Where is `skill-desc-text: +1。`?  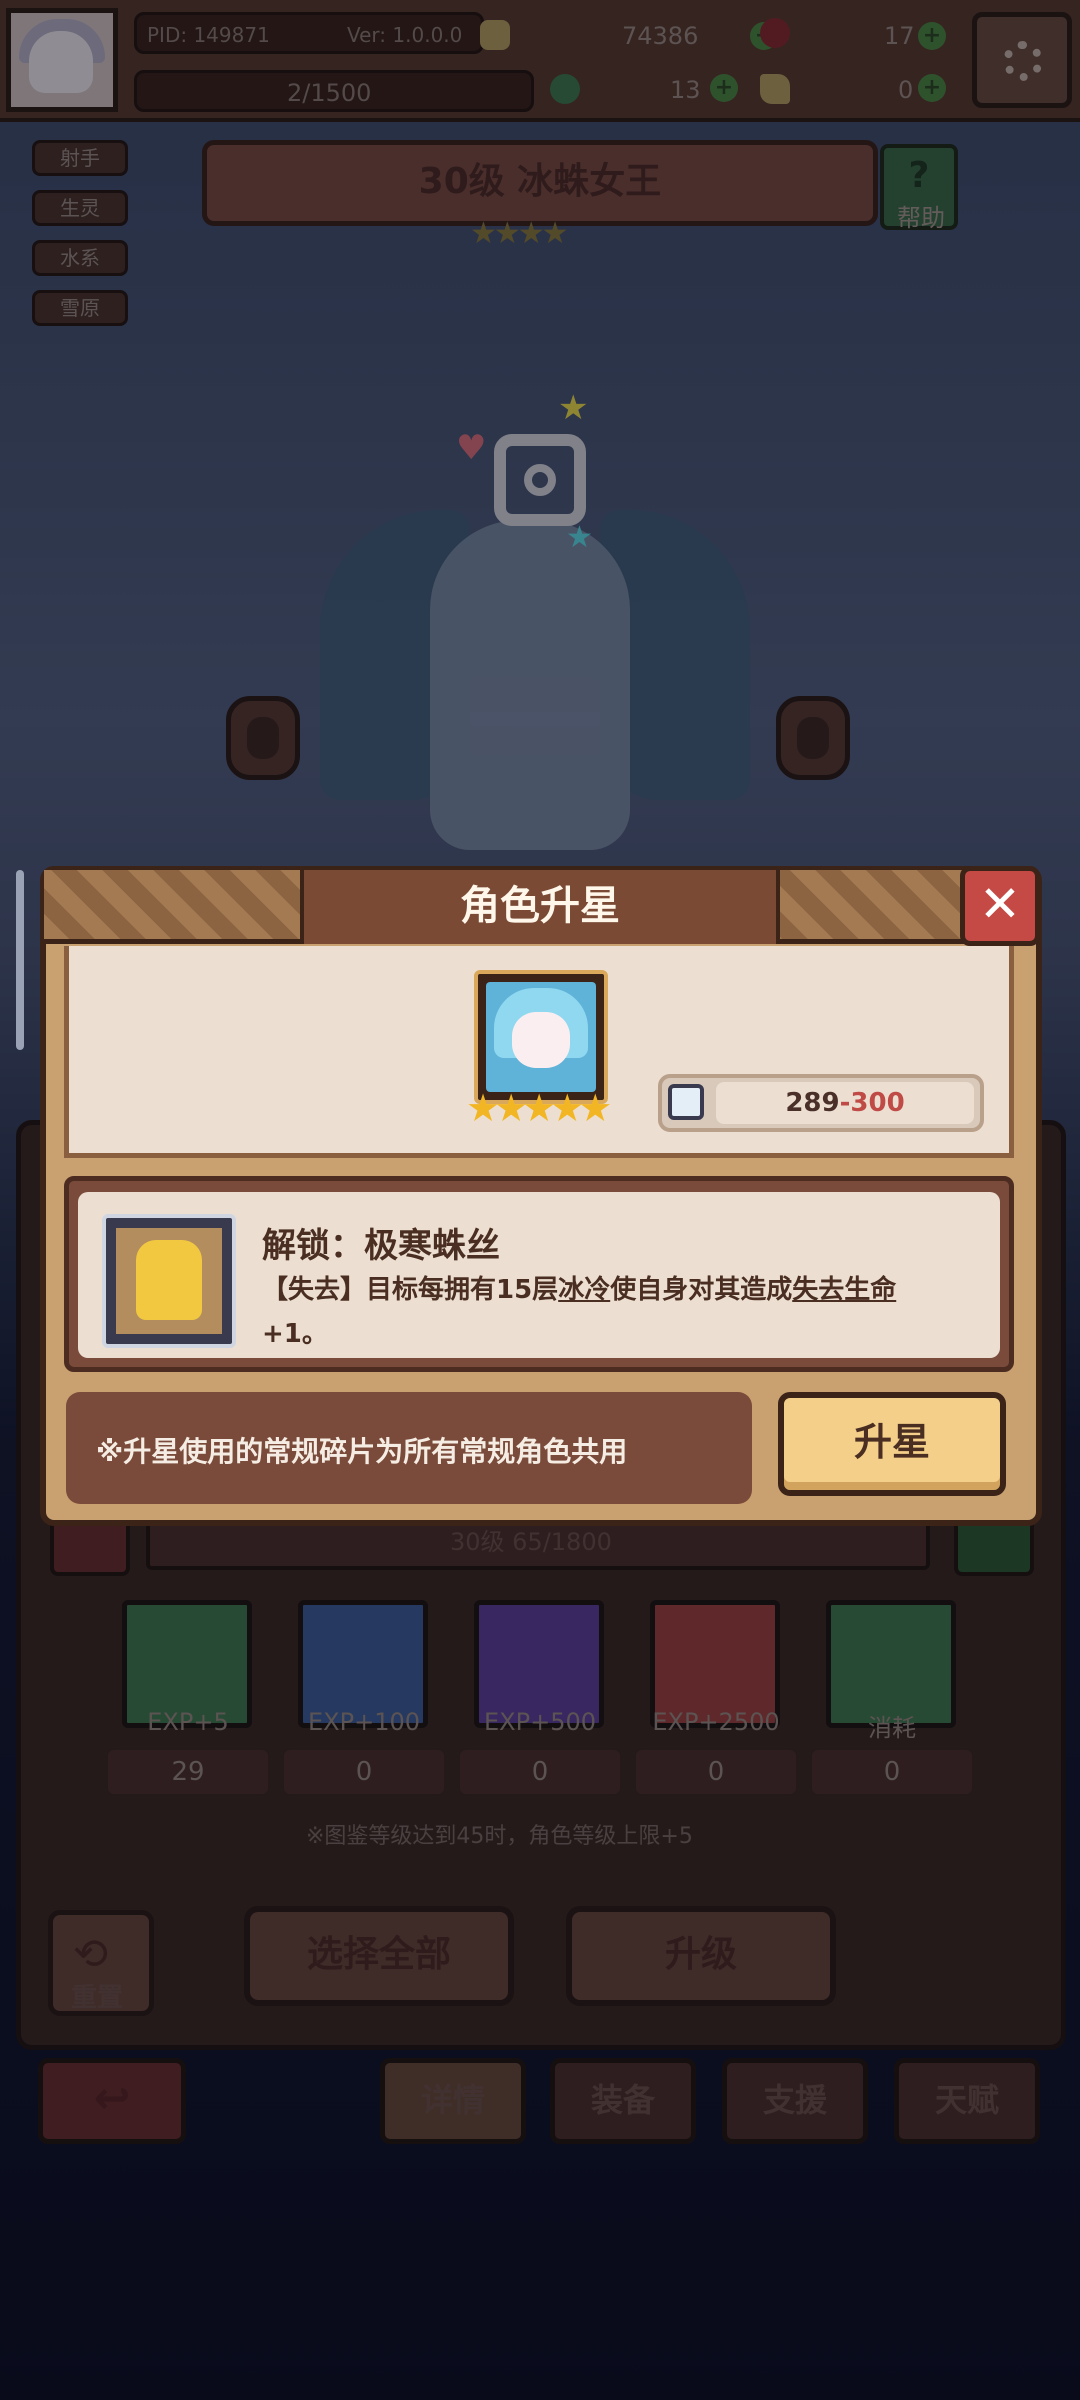
skill-desc-text: +1。 is located at coordinates (295, 1334).